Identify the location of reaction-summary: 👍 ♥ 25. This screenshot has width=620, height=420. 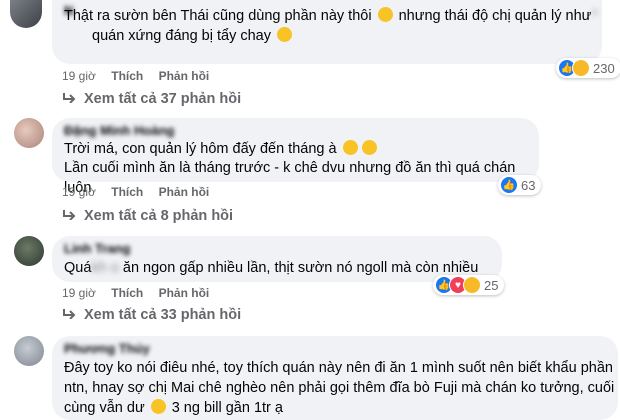
(469, 285).